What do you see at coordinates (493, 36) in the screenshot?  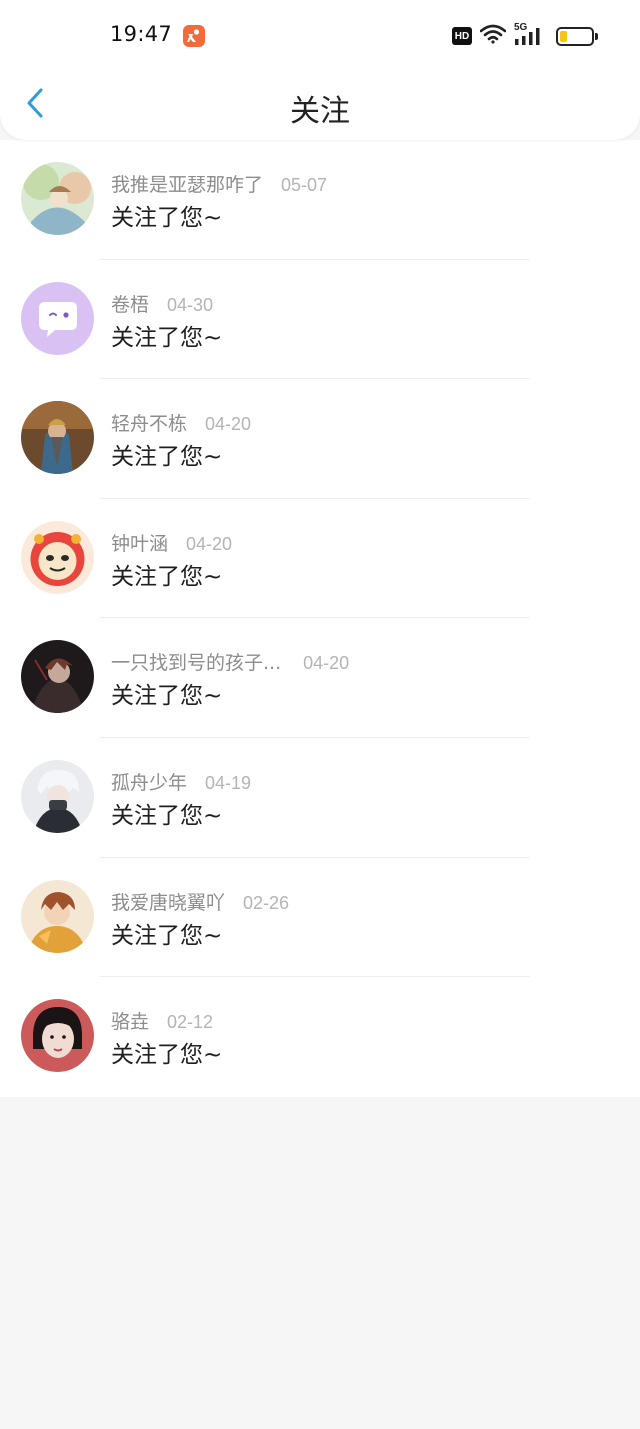 I see `wifi-icon` at bounding box center [493, 36].